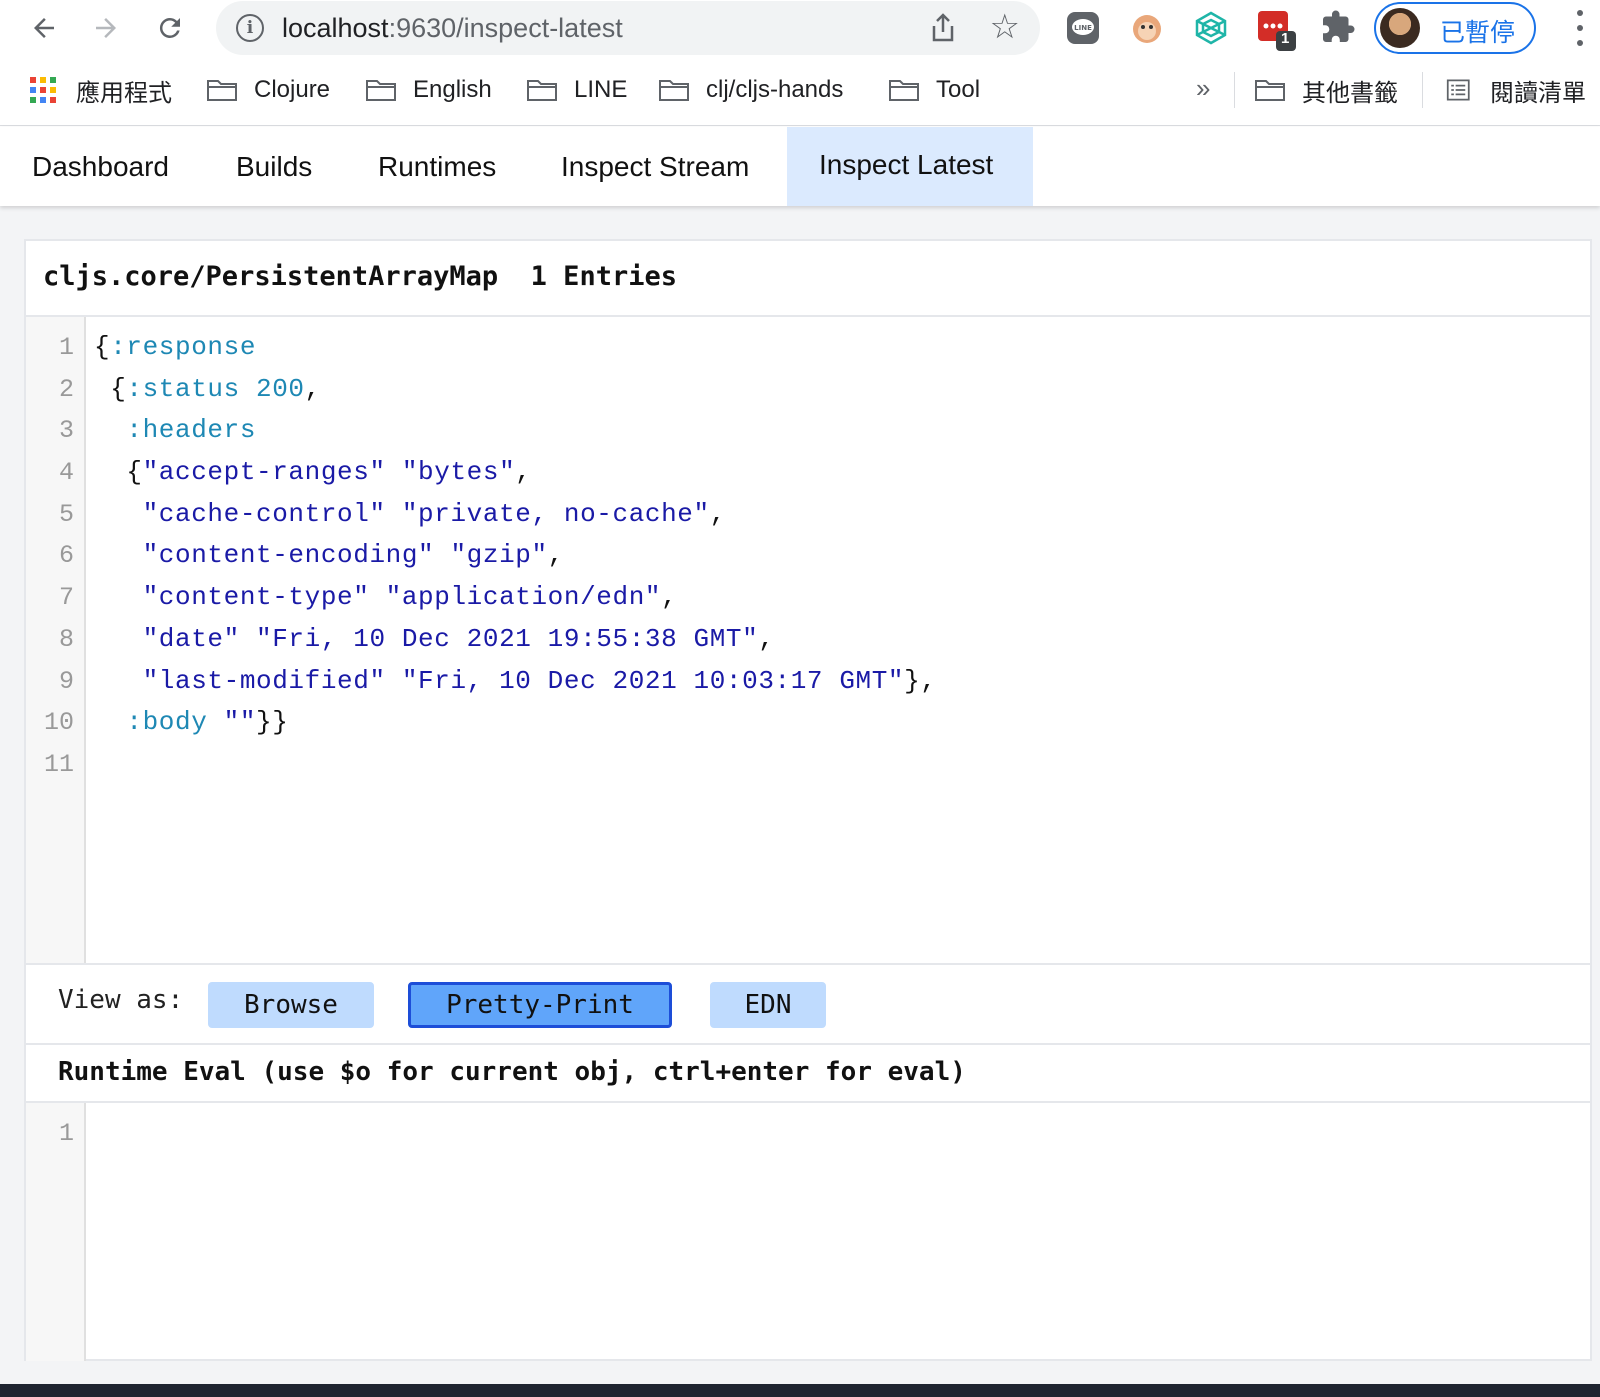  I want to click on line-number: 11, so click(58, 764).